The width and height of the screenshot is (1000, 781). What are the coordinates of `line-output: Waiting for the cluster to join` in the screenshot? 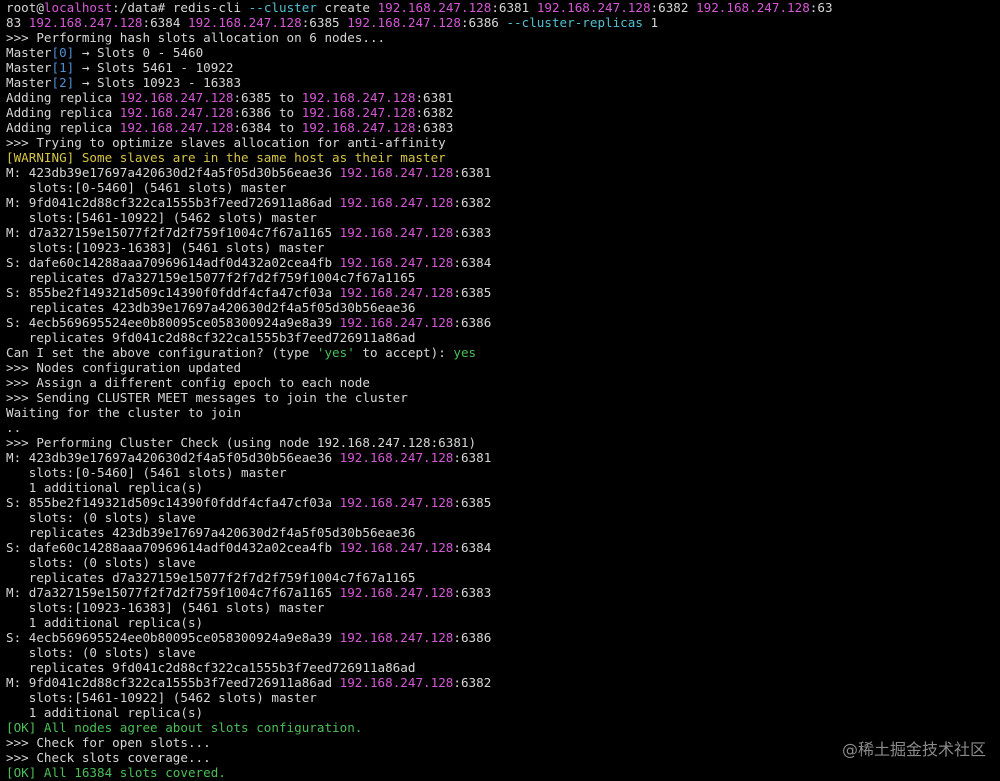 It's located at (503, 412).